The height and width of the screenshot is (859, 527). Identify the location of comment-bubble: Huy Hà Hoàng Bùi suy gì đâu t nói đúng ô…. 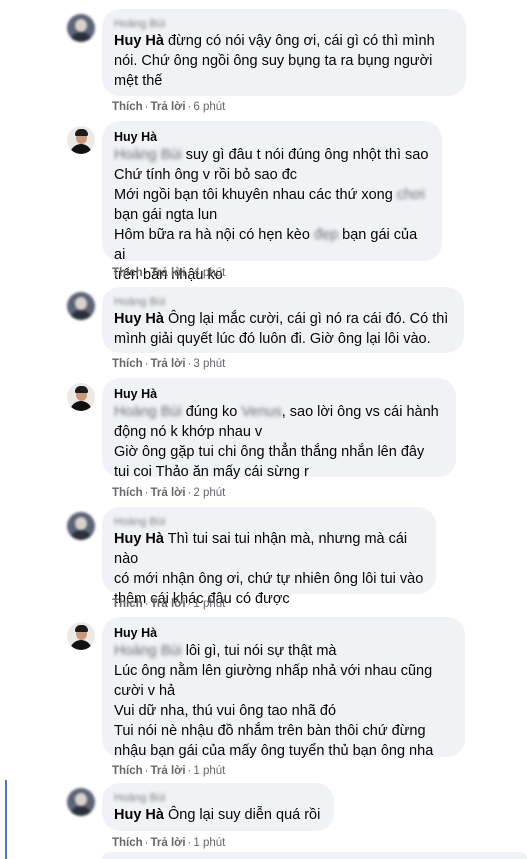
(272, 202).